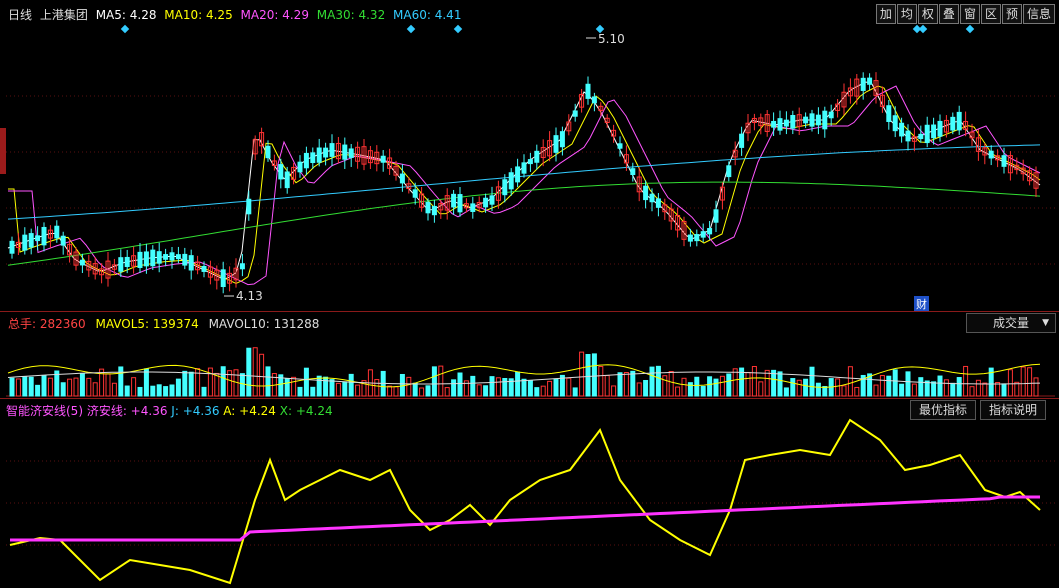 Image resolution: width=1059 pixels, height=588 pixels. Describe the element at coordinates (611, 39) in the screenshot. I see `high-price-label: 5.10` at that location.